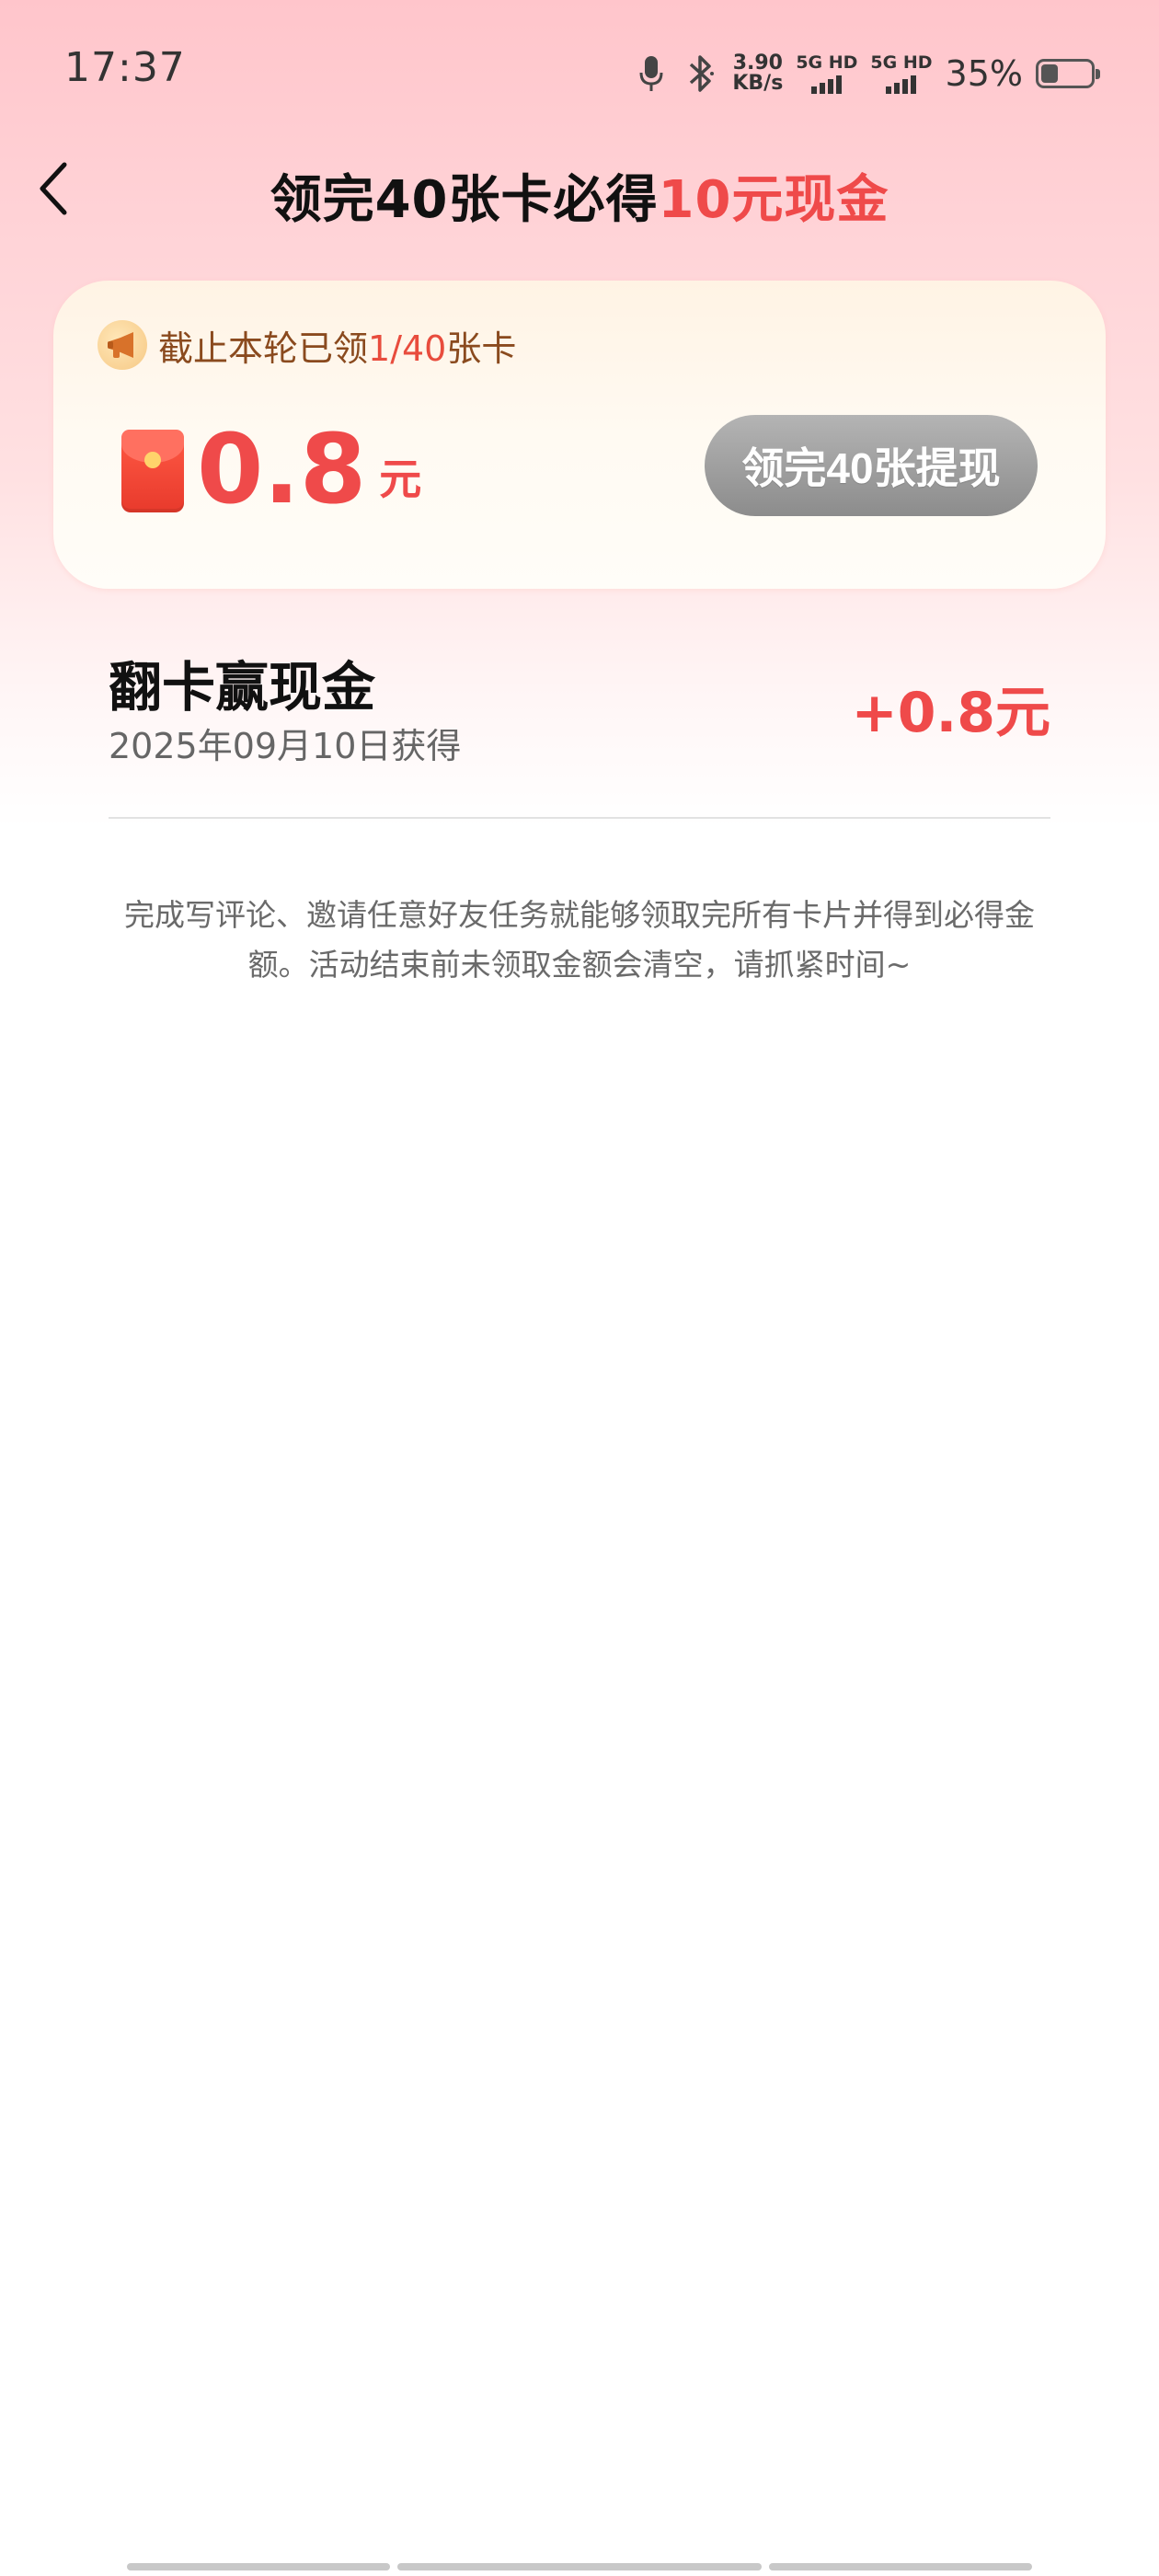  Describe the element at coordinates (757, 63) in the screenshot. I see `network-speed-value: 3.90` at that location.